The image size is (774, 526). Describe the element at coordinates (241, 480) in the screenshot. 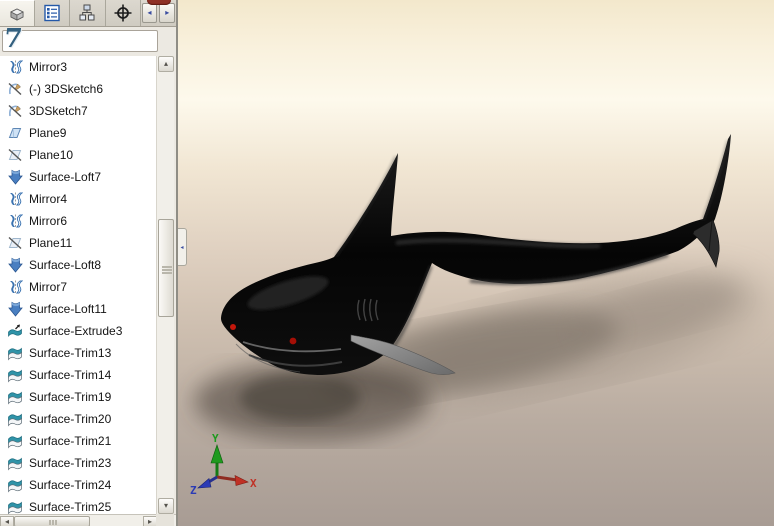

I see `x-axis-arrow-icon` at that location.